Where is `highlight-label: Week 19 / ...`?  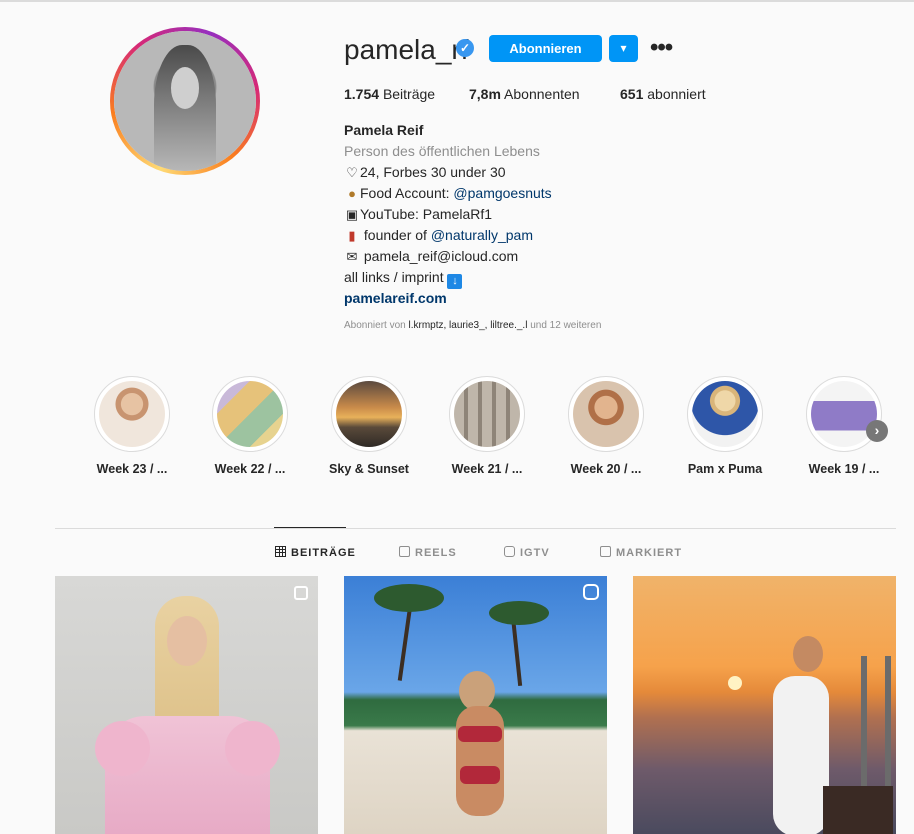 highlight-label: Week 19 / ... is located at coordinates (844, 469).